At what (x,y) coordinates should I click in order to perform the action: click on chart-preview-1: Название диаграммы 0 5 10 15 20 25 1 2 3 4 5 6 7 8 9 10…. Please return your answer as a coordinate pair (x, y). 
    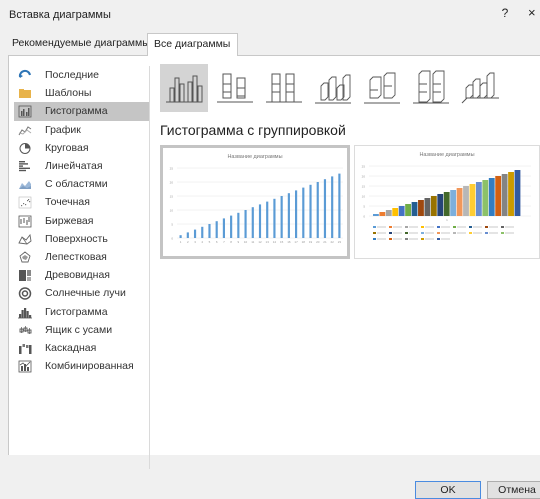
    Looking at the image, I should click on (255, 202).